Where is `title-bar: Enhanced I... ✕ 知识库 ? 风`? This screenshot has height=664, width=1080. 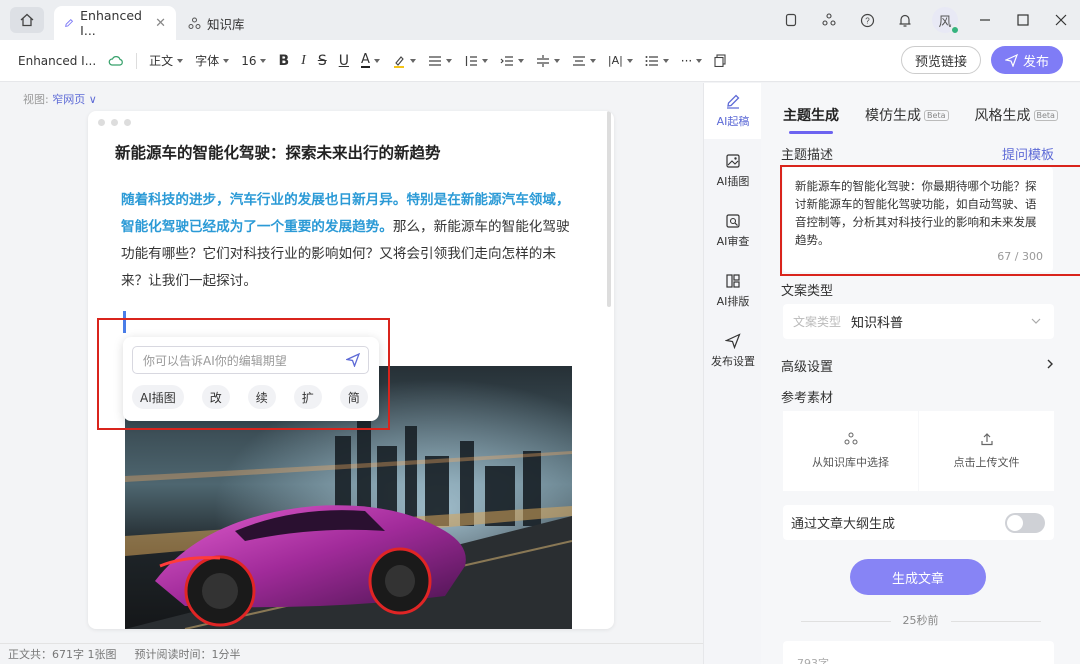
title-bar: Enhanced I... ✕ 知识库 ? 风 is located at coordinates (540, 20).